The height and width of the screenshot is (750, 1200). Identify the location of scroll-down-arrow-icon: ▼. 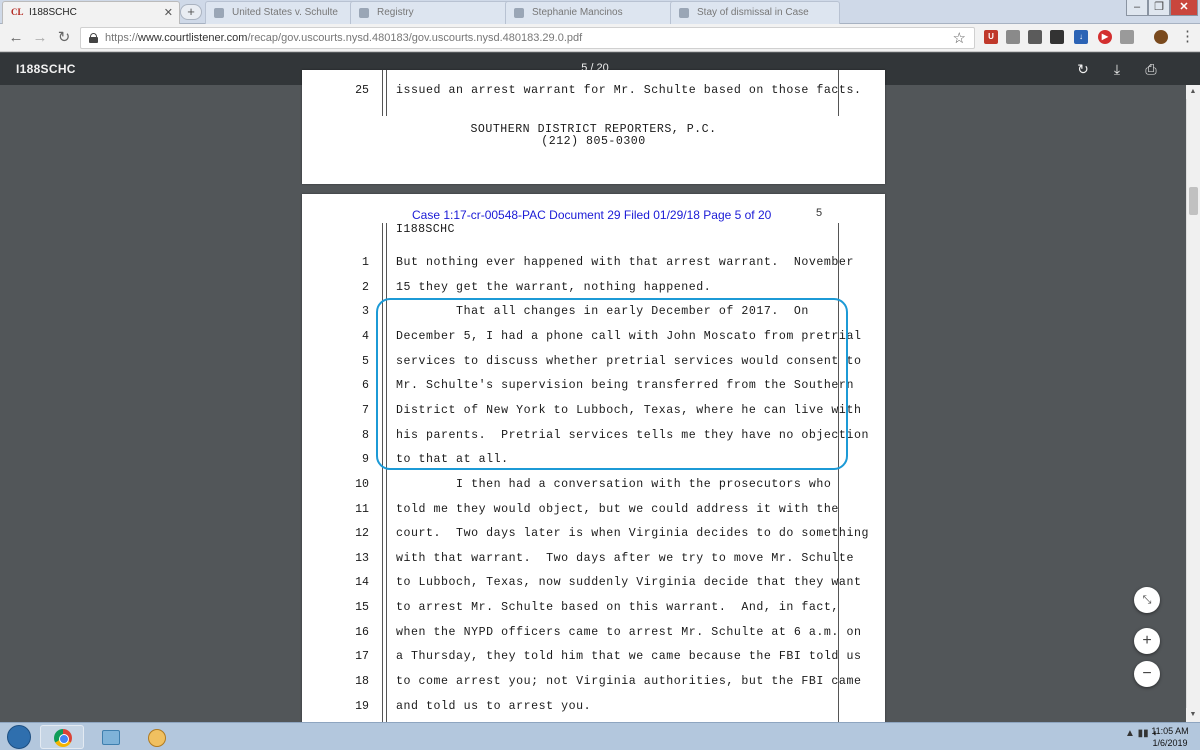
(1193, 715).